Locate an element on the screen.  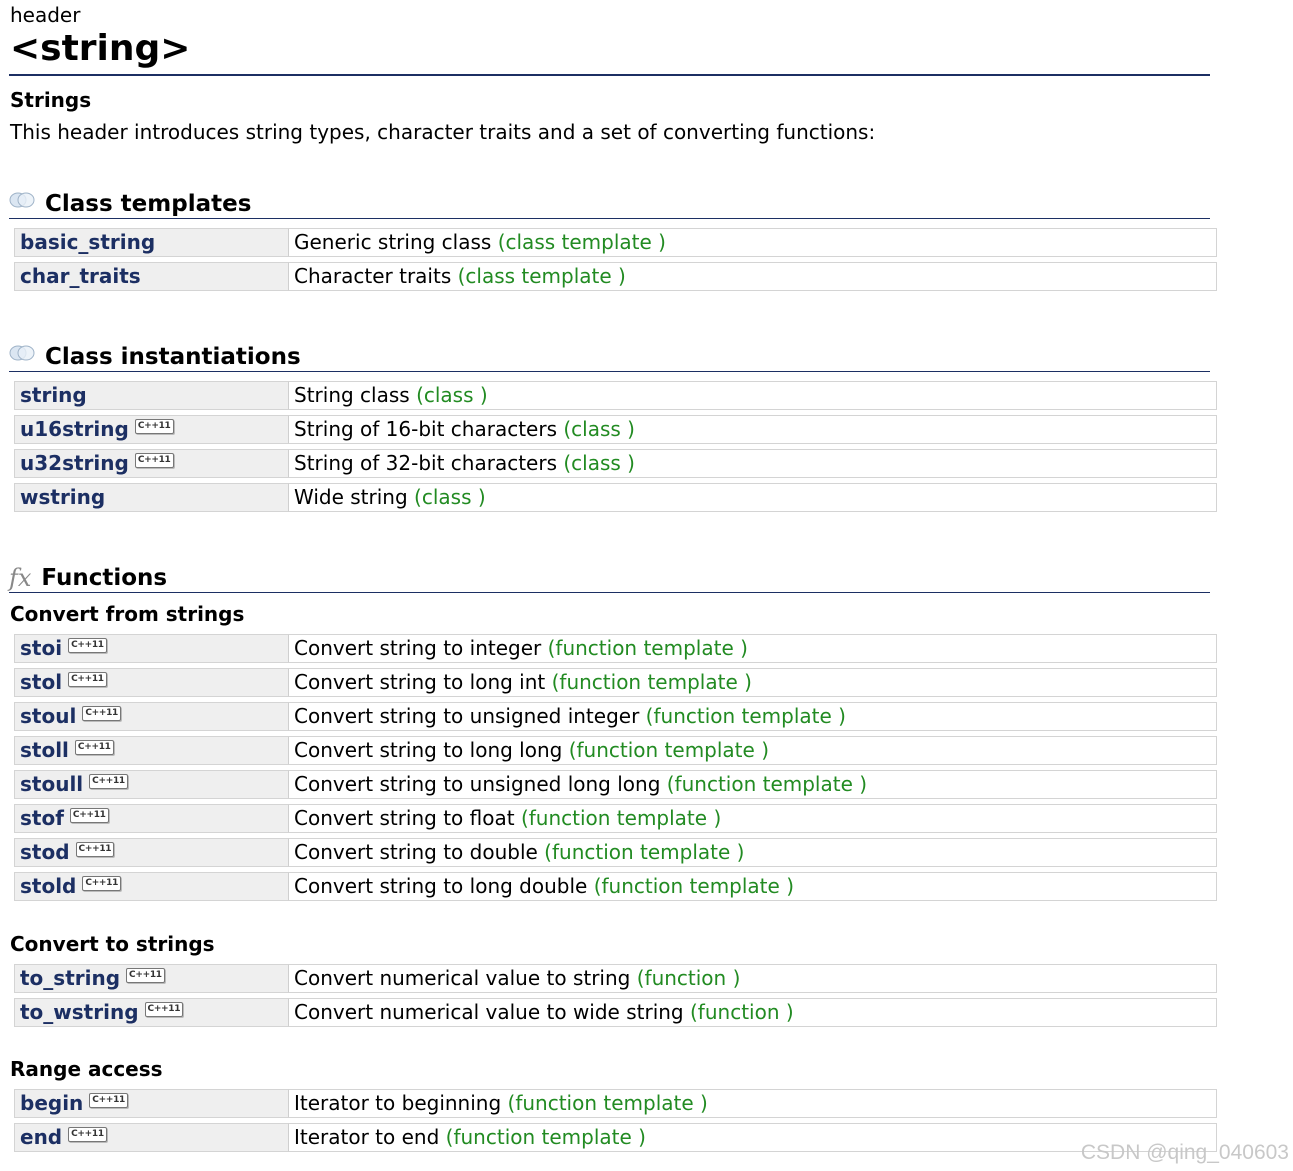
description-text: Generic string class is located at coordinates (396, 242).